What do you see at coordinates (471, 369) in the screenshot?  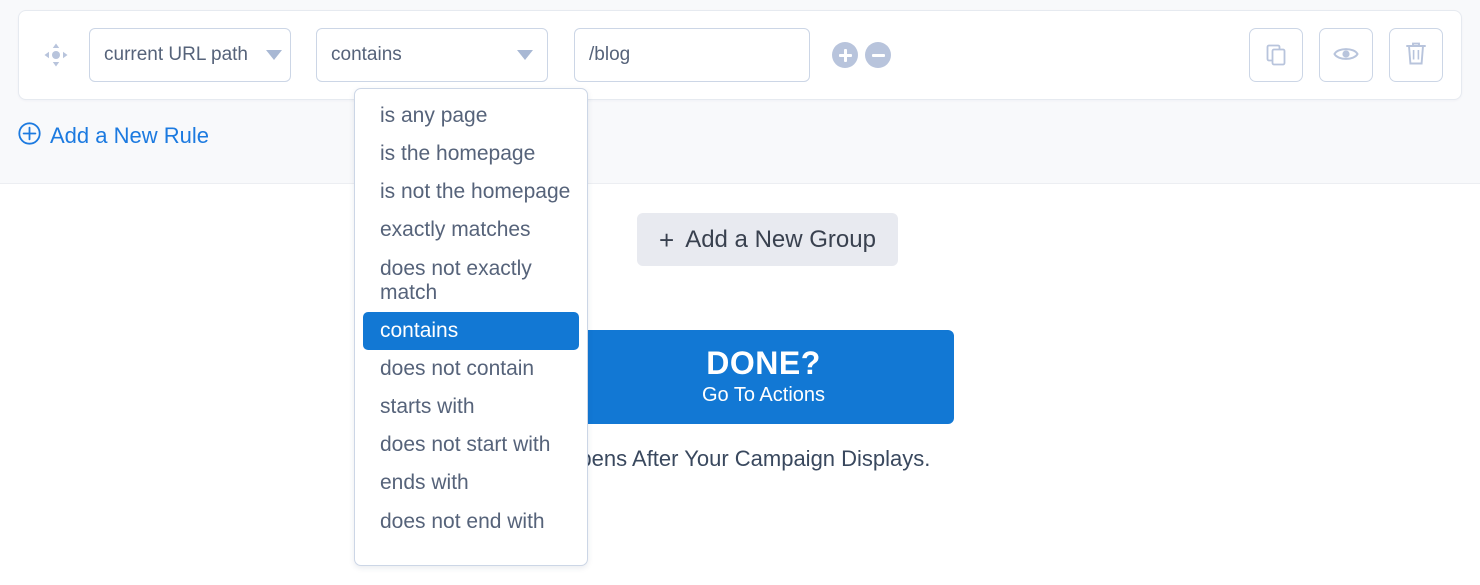 I see `dropdown-option: does not contain` at bounding box center [471, 369].